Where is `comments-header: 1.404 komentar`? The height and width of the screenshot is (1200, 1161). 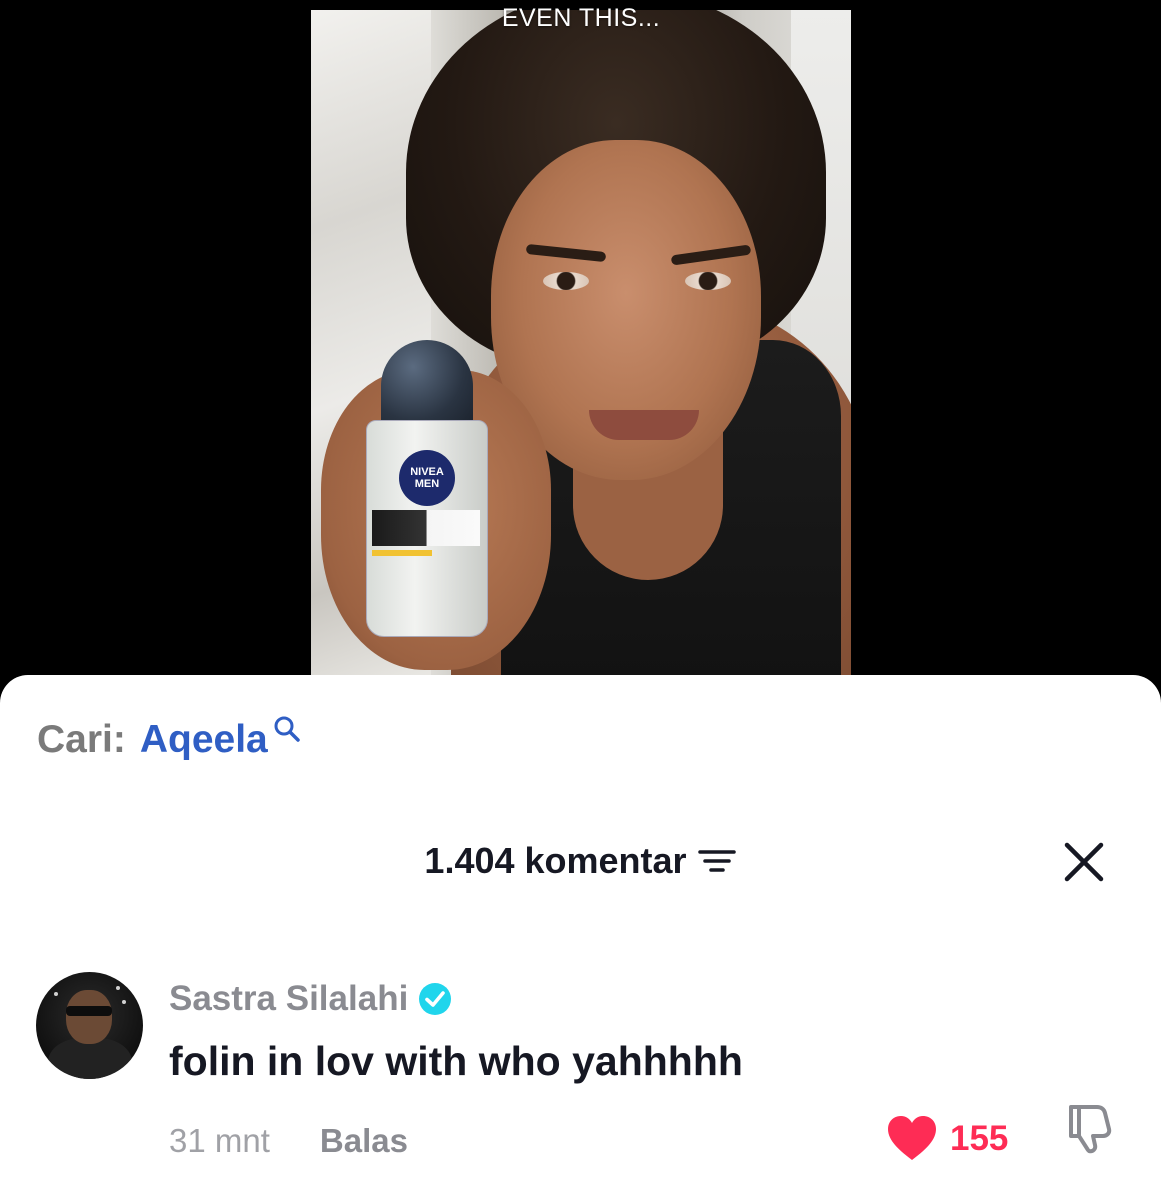
comments-header: 1.404 komentar is located at coordinates (580, 861).